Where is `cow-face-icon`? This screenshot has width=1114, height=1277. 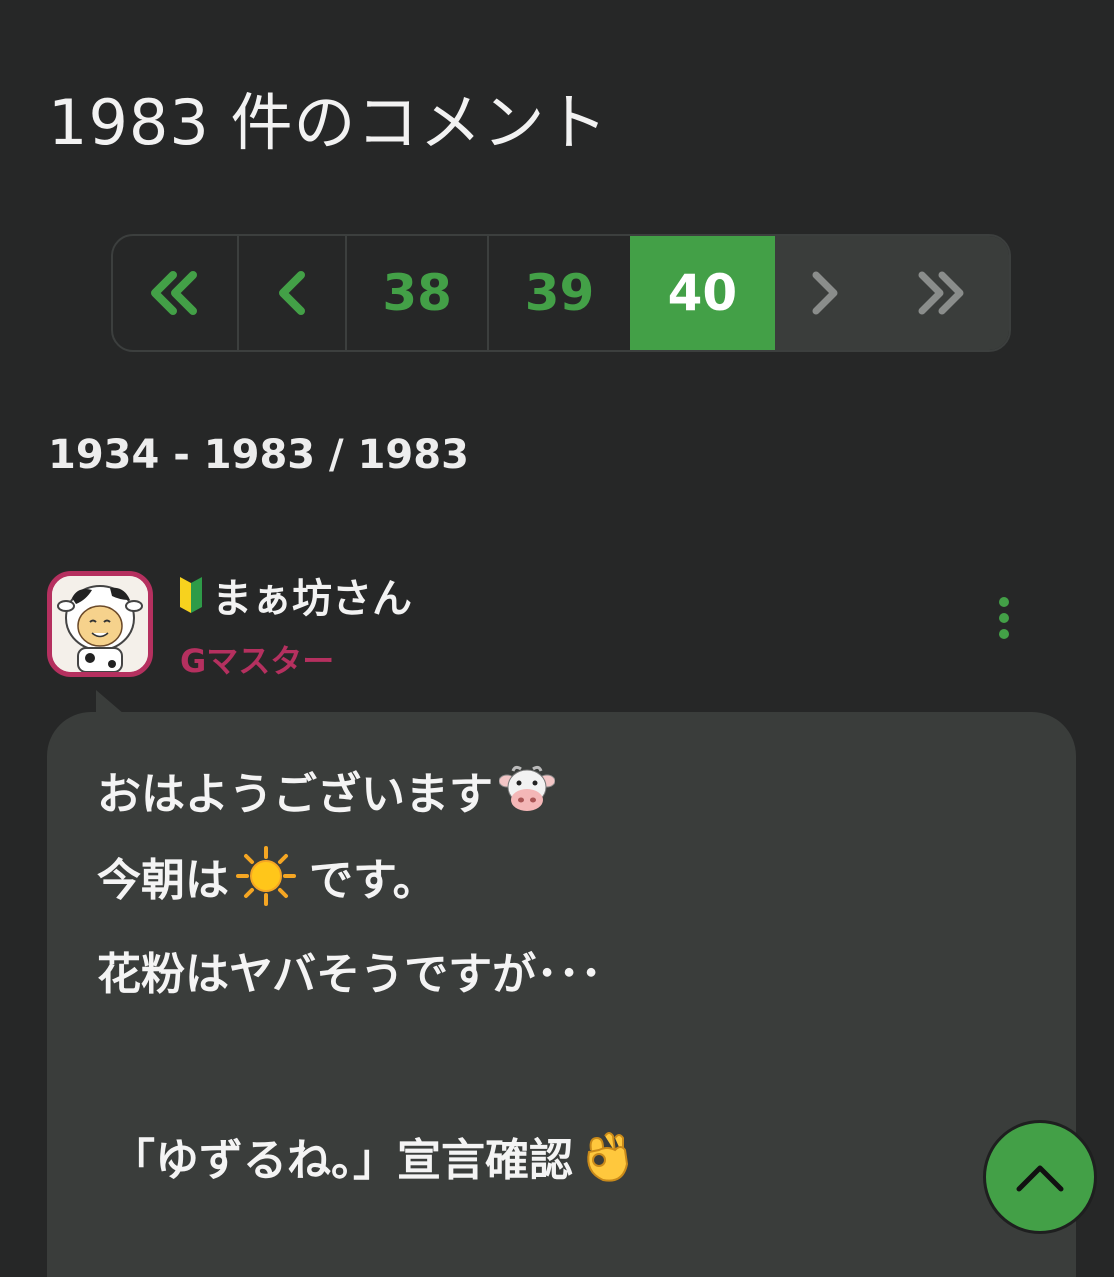
cow-face-icon is located at coordinates (527, 788).